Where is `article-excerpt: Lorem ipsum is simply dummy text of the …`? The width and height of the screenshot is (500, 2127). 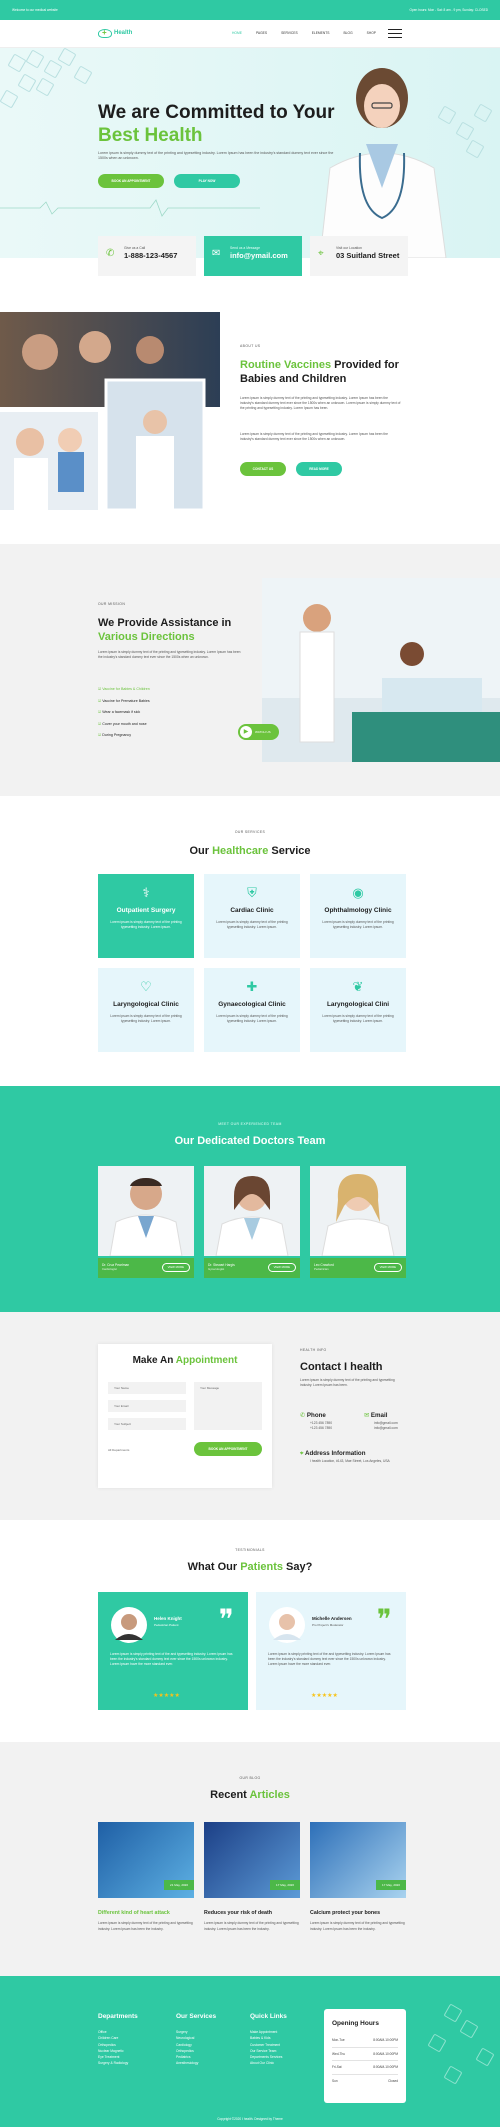
article-excerpt: Lorem ipsum is simply dummy text of the … is located at coordinates (357, 1926).